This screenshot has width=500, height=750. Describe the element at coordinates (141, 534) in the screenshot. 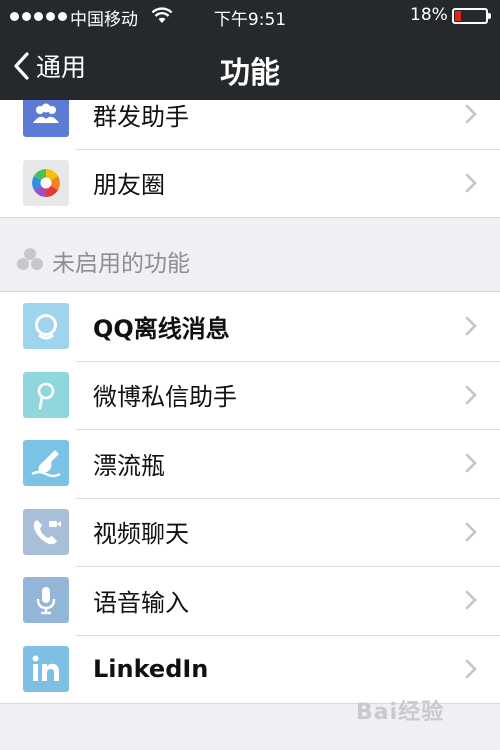

I see `list-item-label: 视频聊天` at that location.